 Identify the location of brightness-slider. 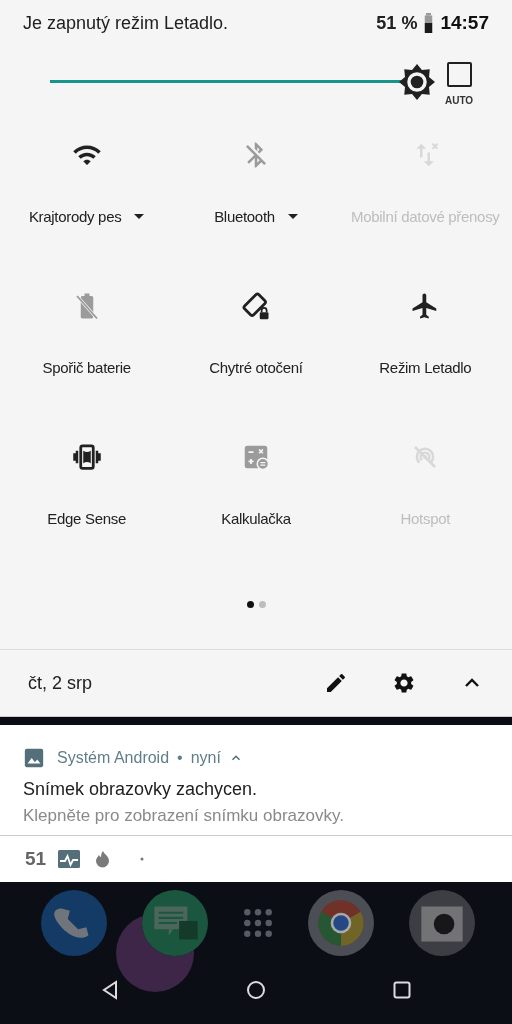
(241, 82).